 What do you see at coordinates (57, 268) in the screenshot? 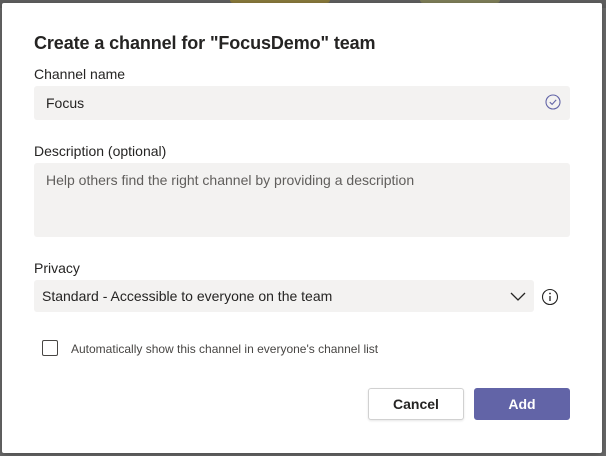
I see `privacy-label: Privacy` at bounding box center [57, 268].